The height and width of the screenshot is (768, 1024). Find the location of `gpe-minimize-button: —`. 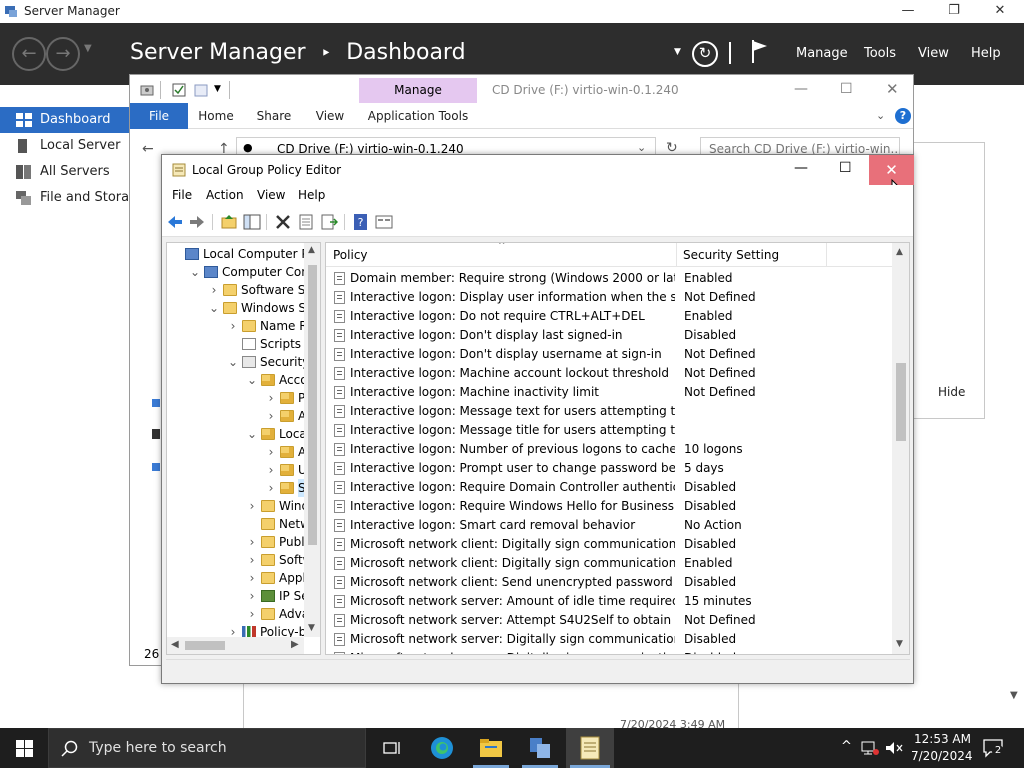

gpe-minimize-button: — is located at coordinates (801, 168).